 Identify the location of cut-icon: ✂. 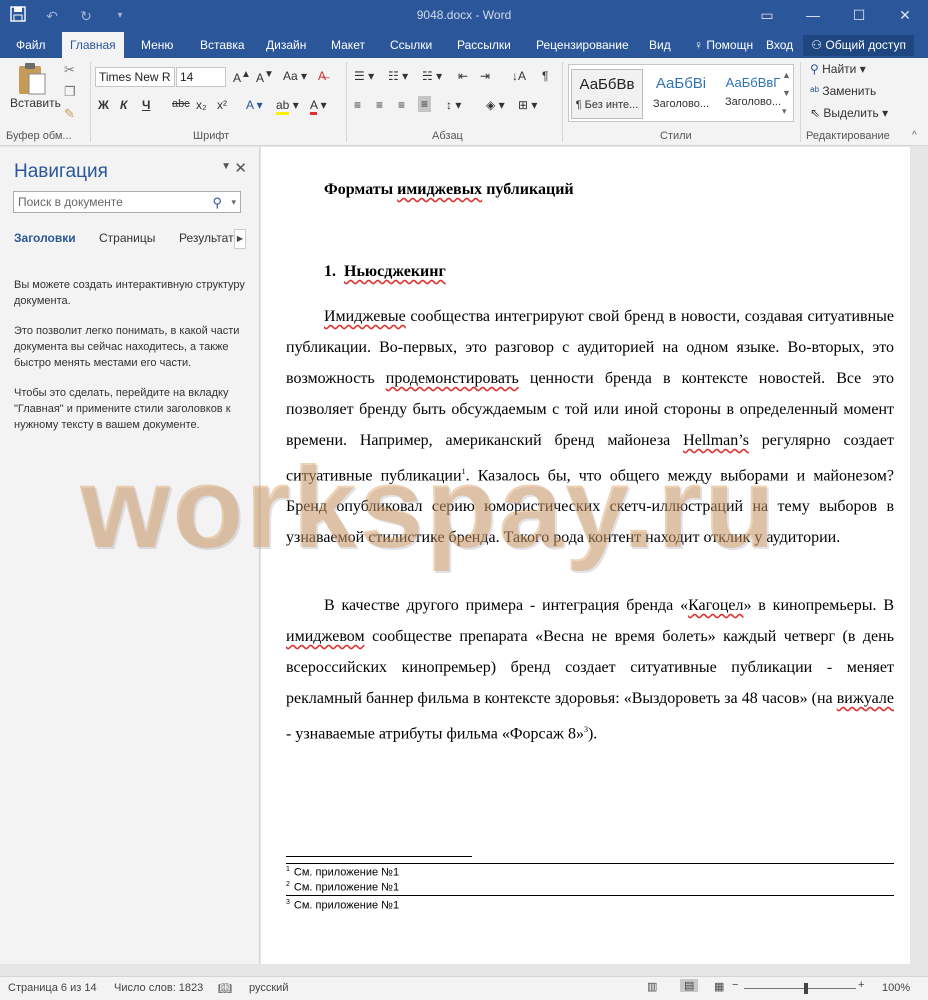
(69, 70).